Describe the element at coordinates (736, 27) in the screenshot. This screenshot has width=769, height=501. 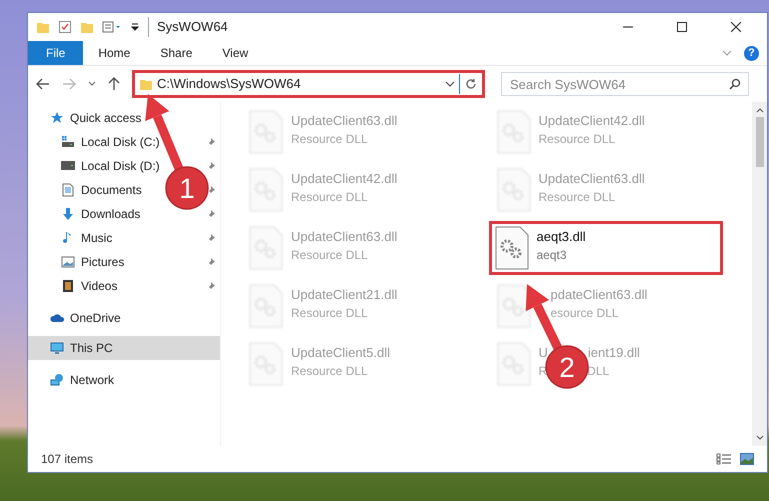
I see `close-icon` at that location.